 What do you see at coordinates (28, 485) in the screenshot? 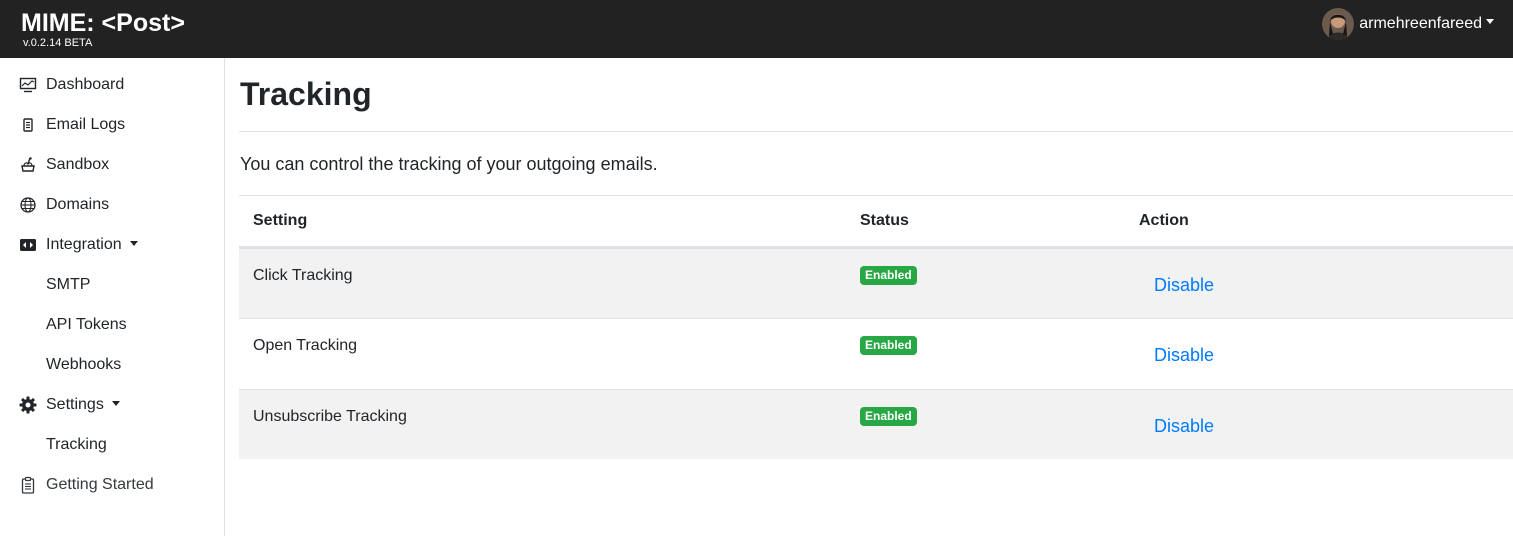
I see `clipboard-icon` at bounding box center [28, 485].